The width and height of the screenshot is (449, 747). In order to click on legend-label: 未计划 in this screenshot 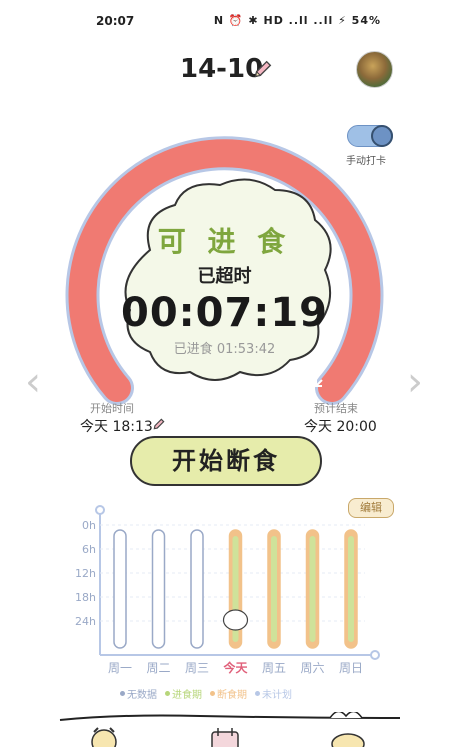, I will do `click(277, 695)`.